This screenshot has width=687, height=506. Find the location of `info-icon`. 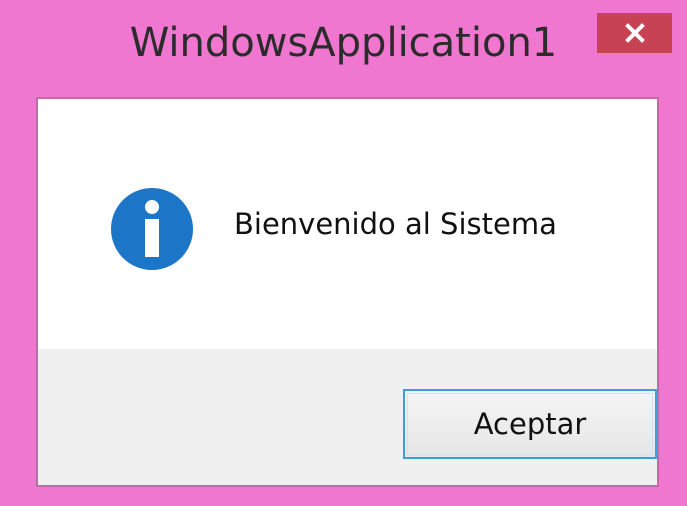

info-icon is located at coordinates (152, 229).